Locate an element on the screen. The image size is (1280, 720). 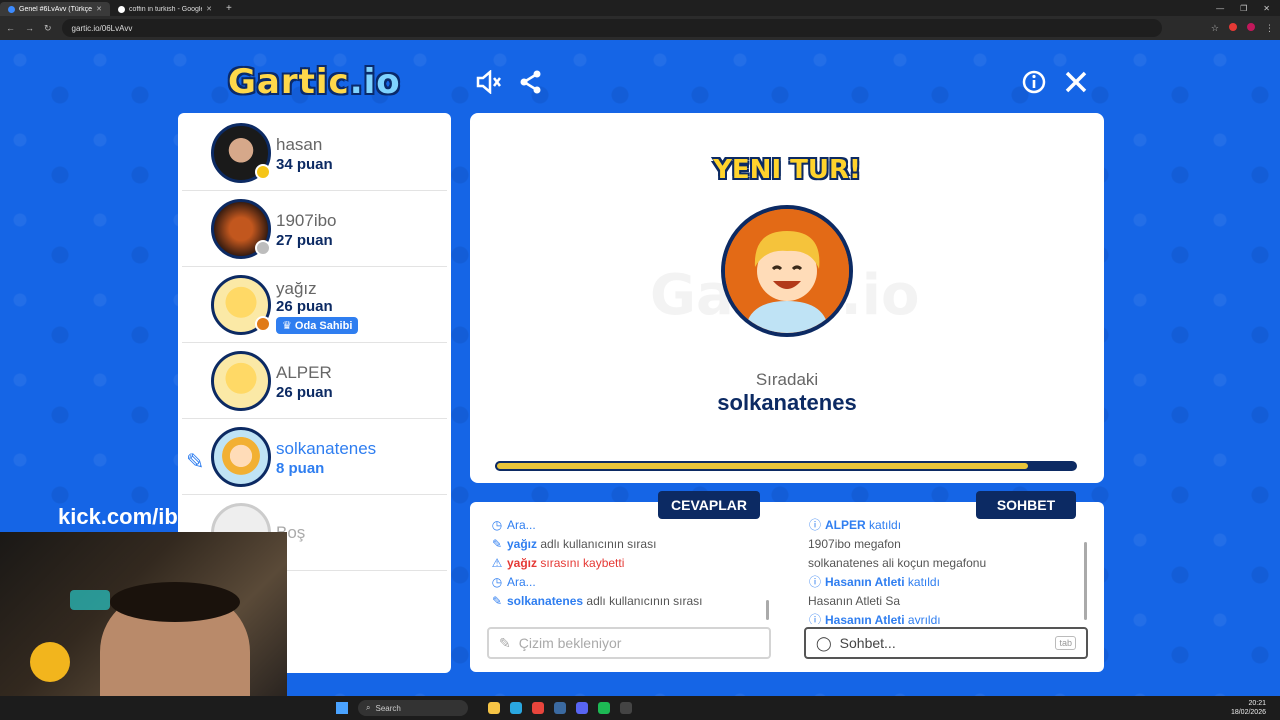
message-line: ⓘ Hasanın Atleti katıldı is located at coordinates (943, 582).